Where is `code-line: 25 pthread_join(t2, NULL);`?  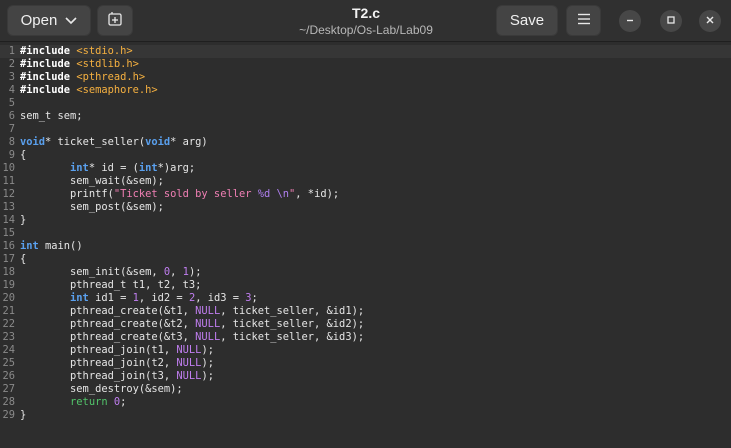
code-line: 25 pthread_join(t2, NULL); is located at coordinates (365, 363).